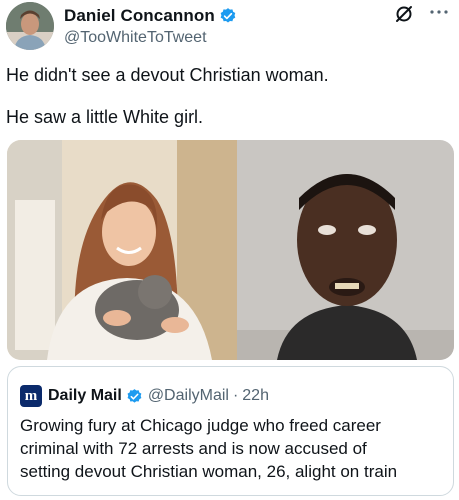  I want to click on quoted-author-handle: @DailyMail, so click(188, 395).